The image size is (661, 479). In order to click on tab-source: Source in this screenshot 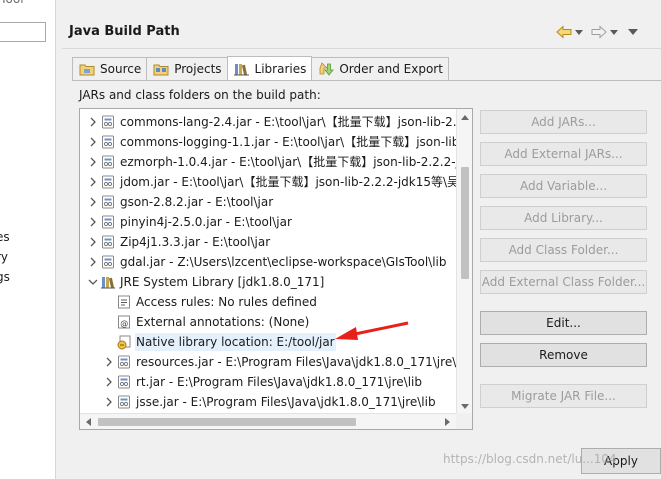, I will do `click(110, 68)`.